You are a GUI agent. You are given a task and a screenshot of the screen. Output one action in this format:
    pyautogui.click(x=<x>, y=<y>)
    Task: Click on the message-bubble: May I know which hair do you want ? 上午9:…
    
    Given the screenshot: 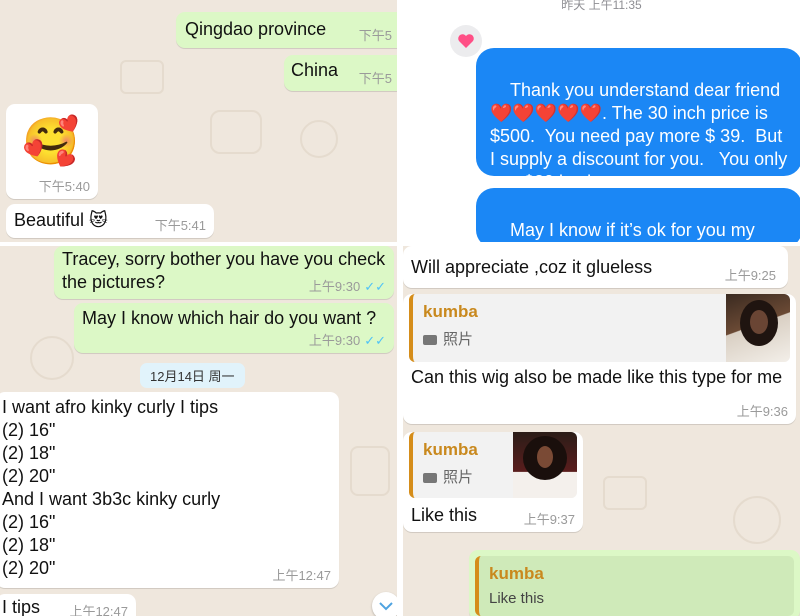 What is the action you would take?
    pyautogui.click(x=234, y=328)
    